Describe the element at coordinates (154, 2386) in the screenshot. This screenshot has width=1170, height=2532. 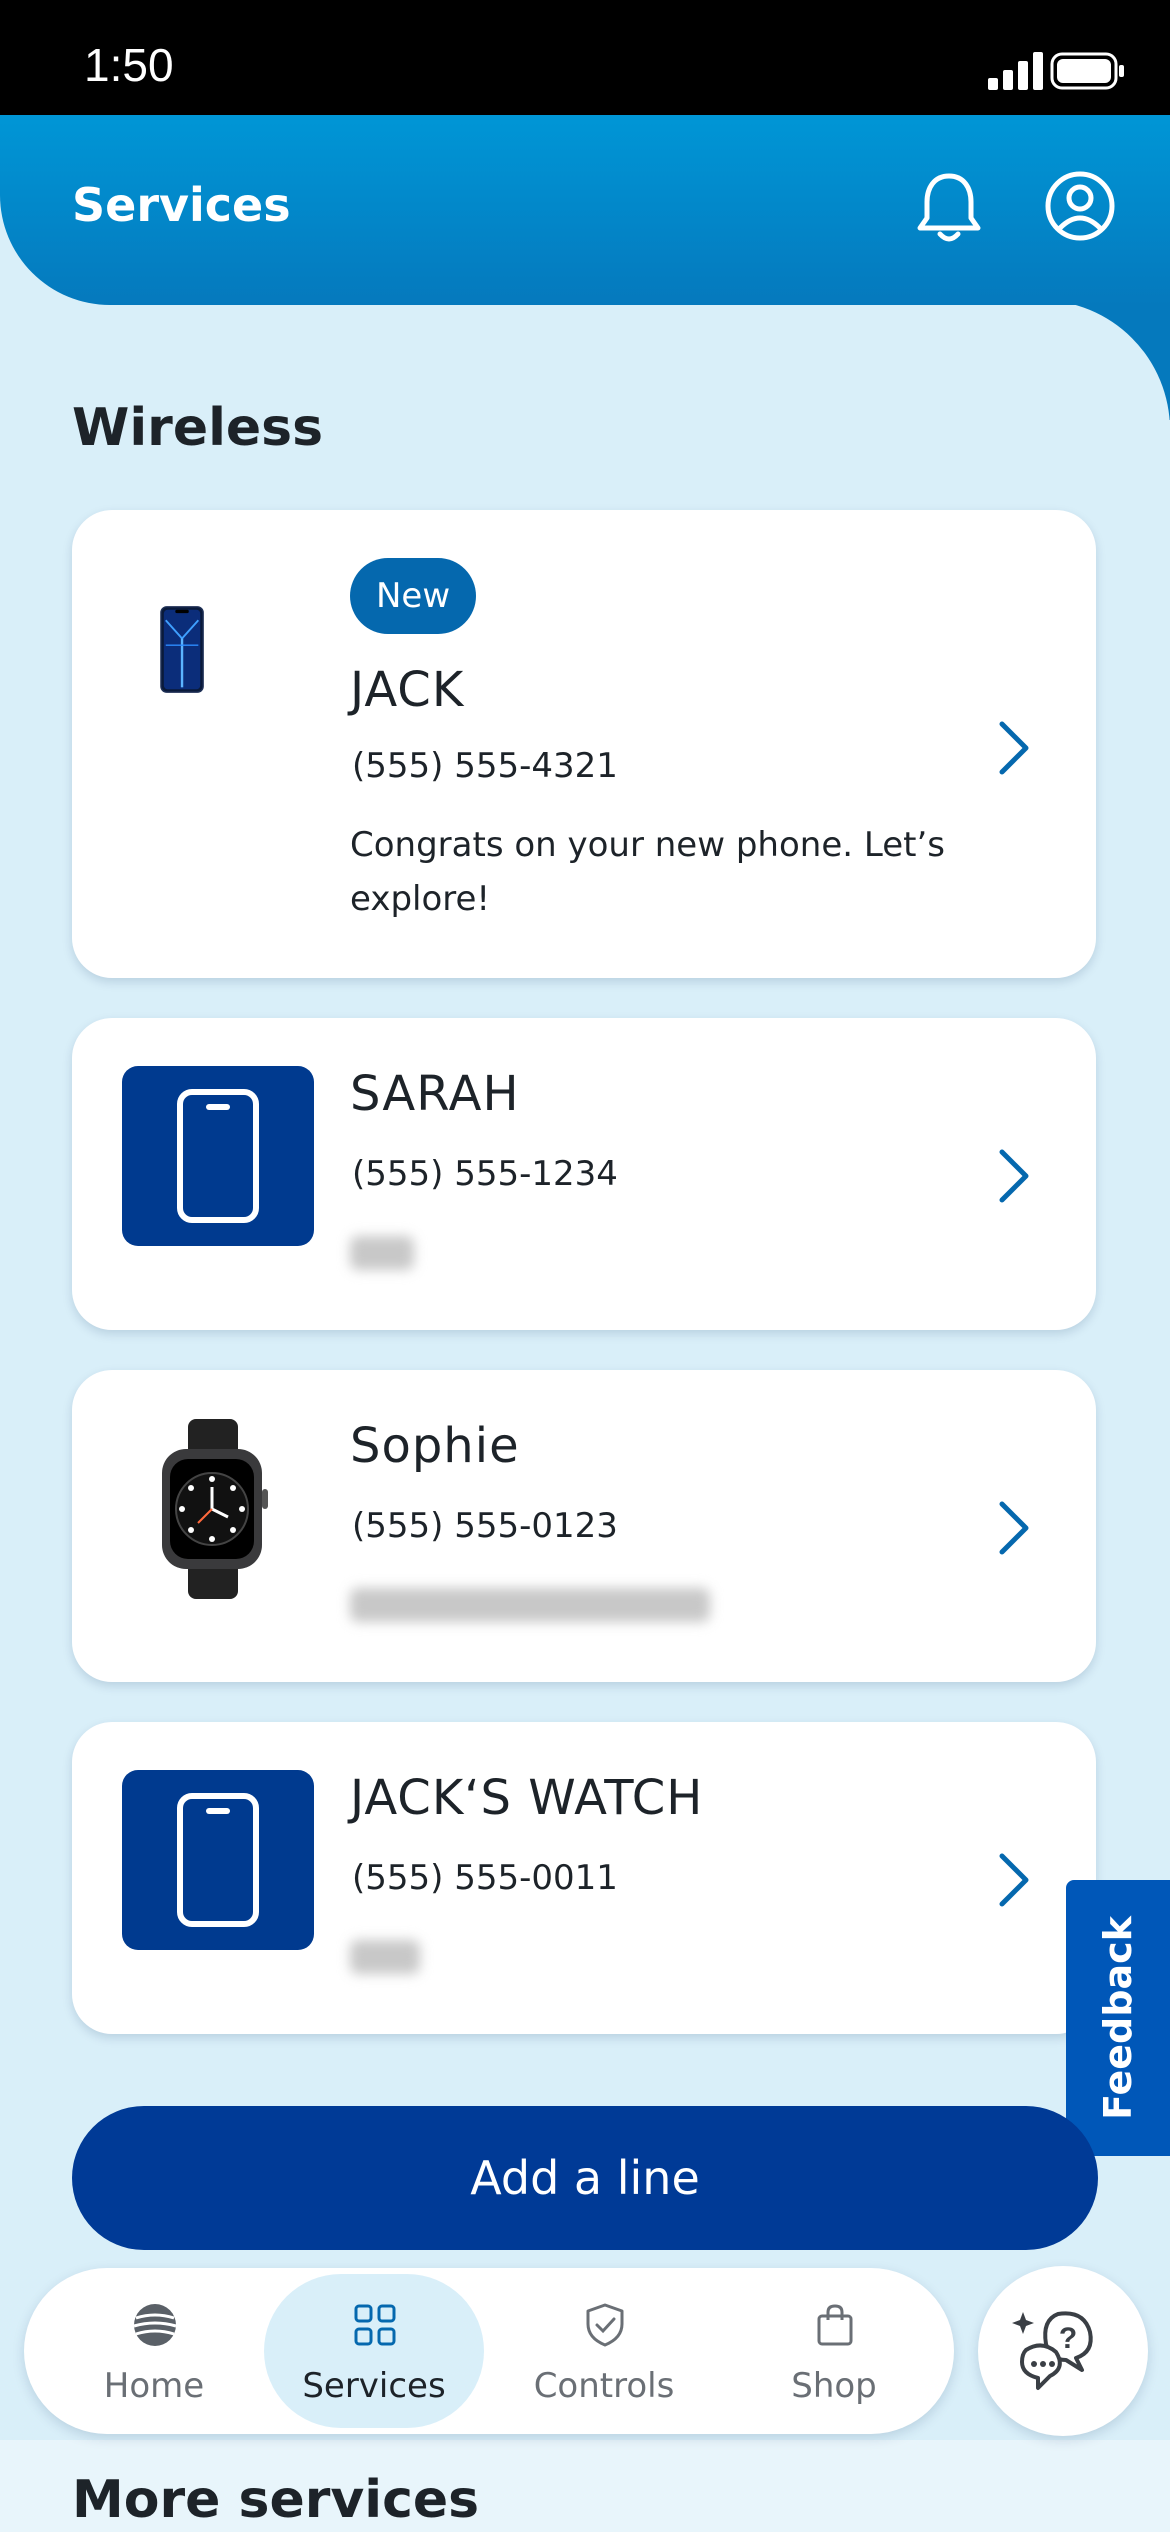
I see `tab-label: Home` at that location.